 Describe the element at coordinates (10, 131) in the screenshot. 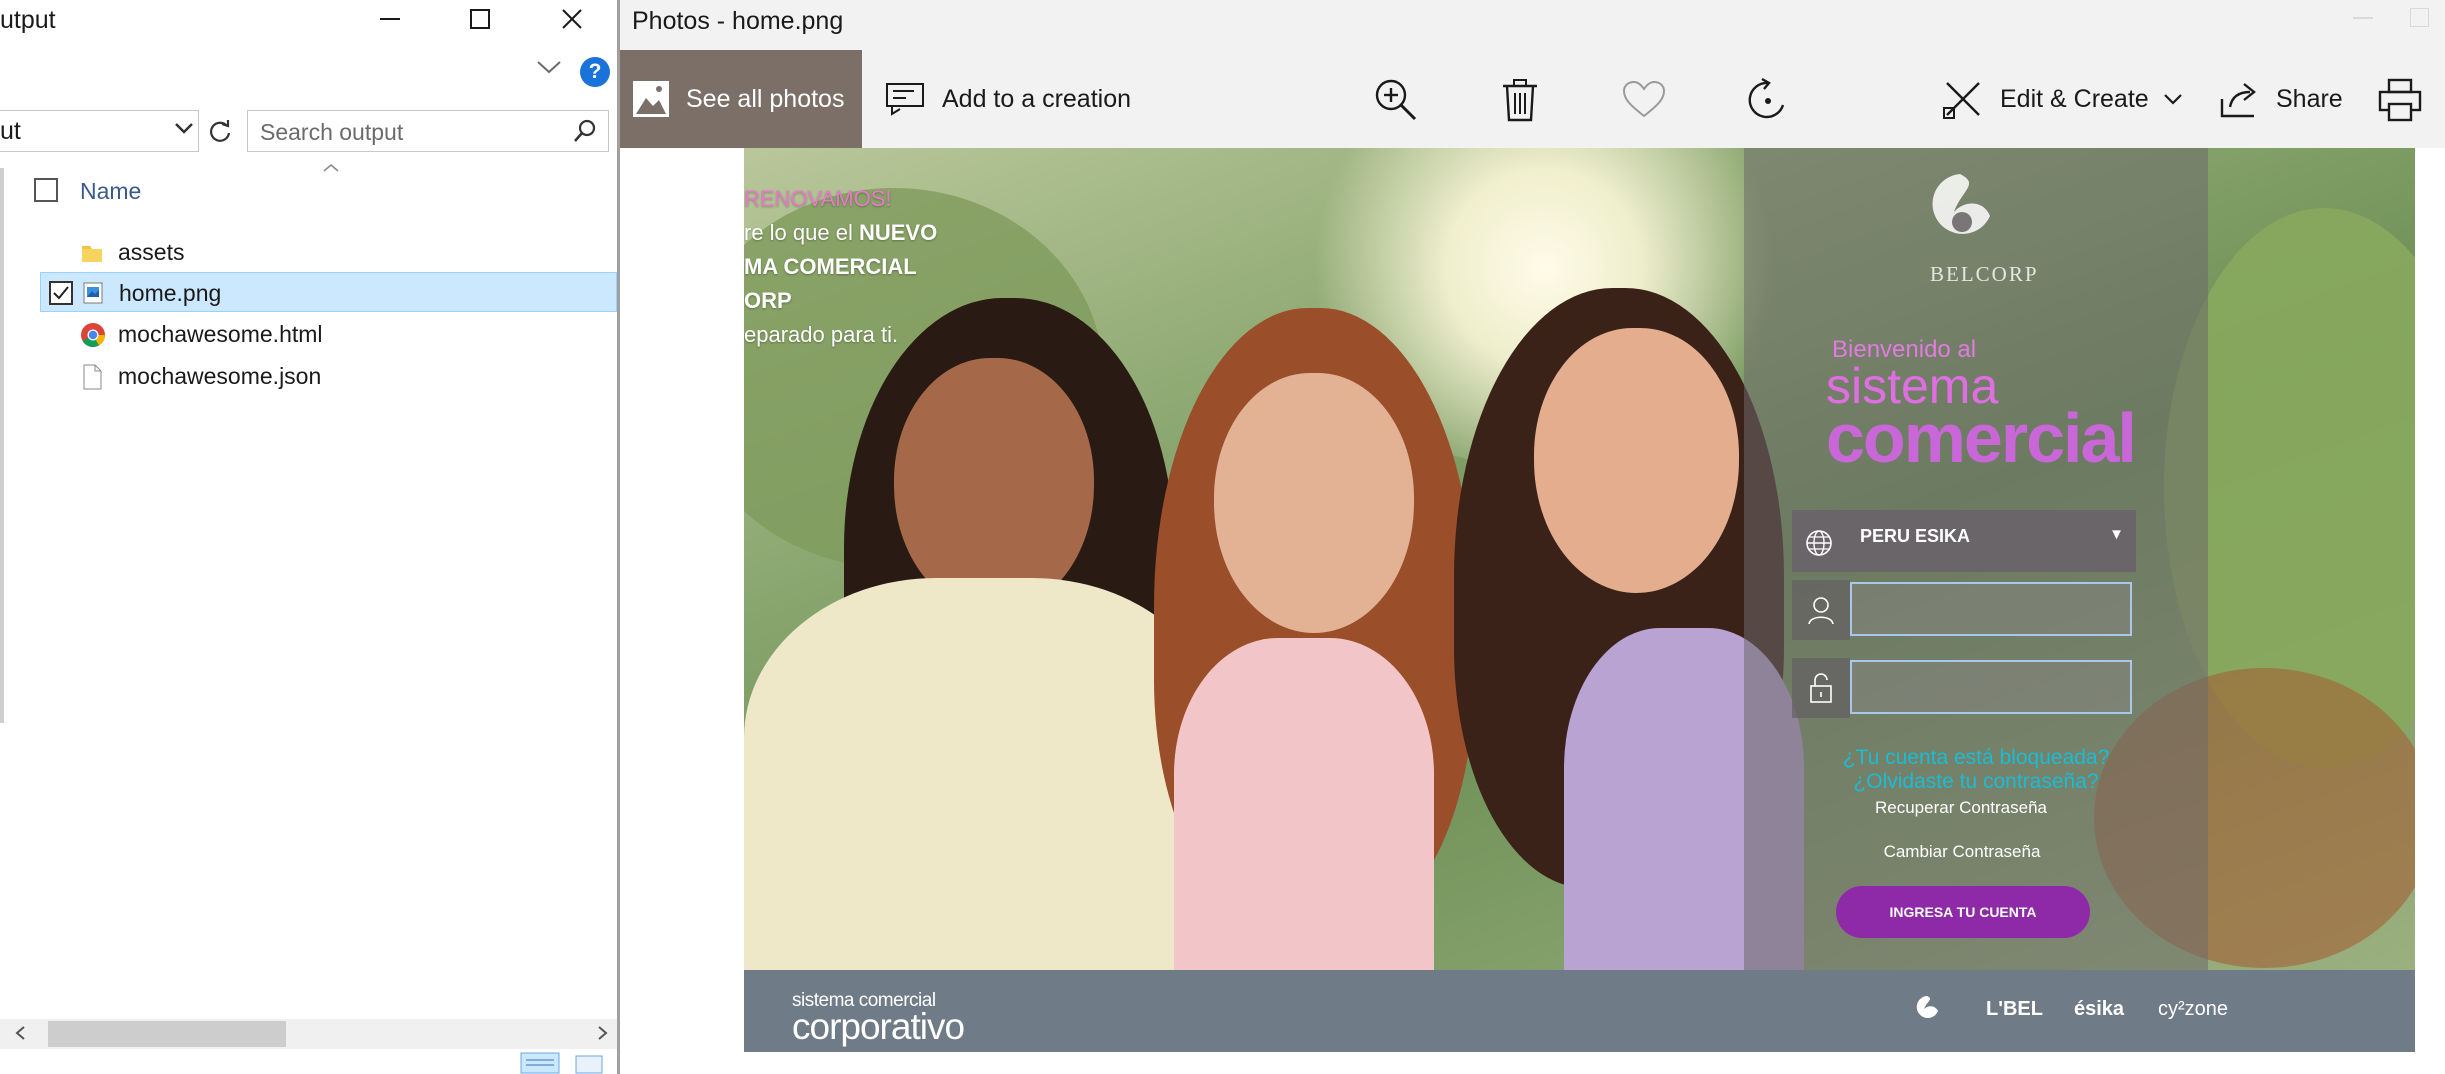

I see `address-text: ut` at that location.